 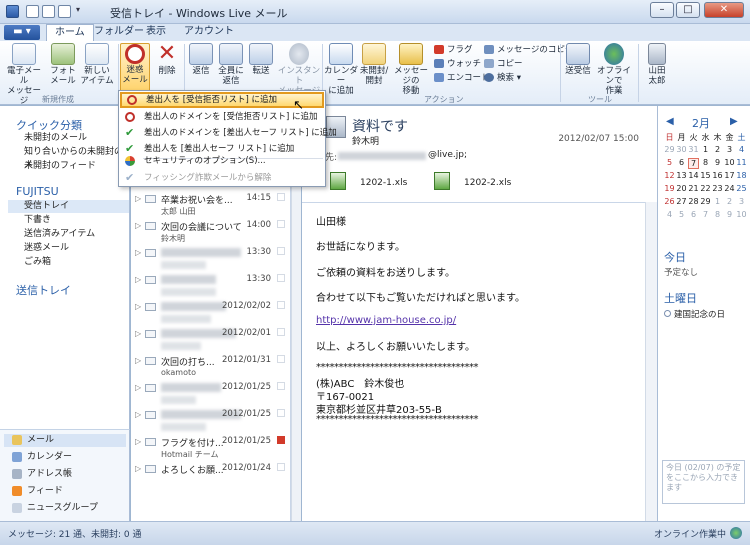 What do you see at coordinates (681, 188) in the screenshot?
I see `calendar-day: 20` at bounding box center [681, 188].